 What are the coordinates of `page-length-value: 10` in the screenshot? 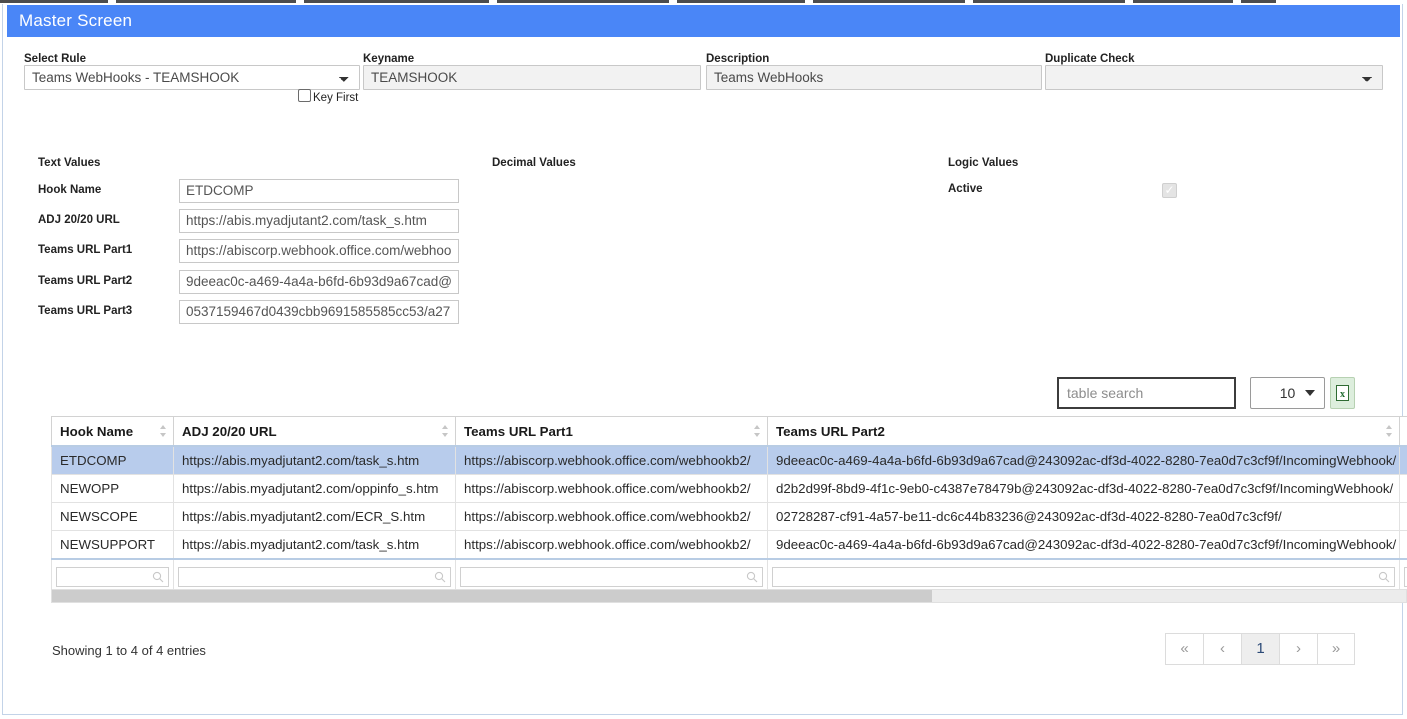 It's located at (1287, 393).